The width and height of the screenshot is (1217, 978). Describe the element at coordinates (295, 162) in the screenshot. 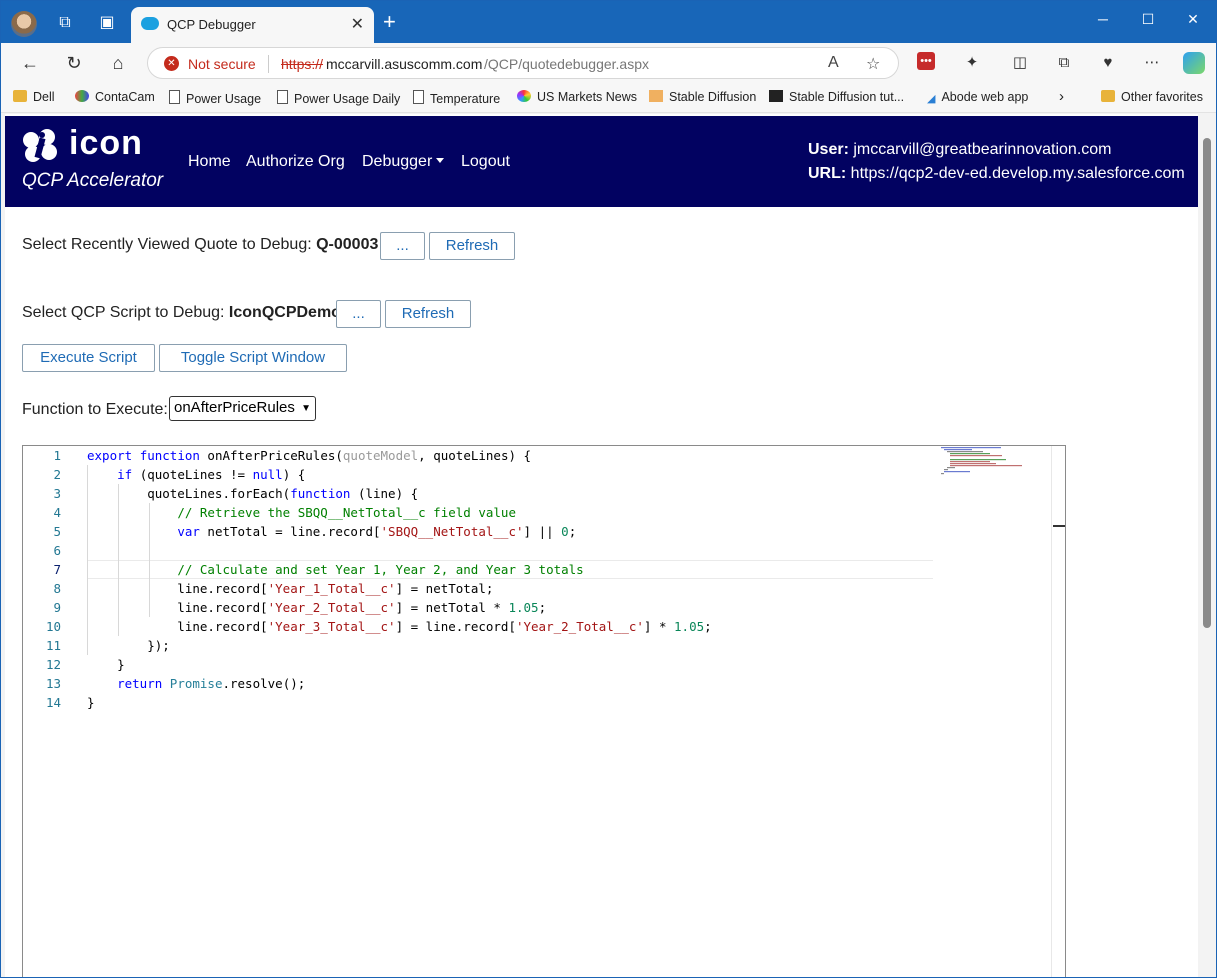

I see `nav-authorize-org: Authorize Org` at that location.